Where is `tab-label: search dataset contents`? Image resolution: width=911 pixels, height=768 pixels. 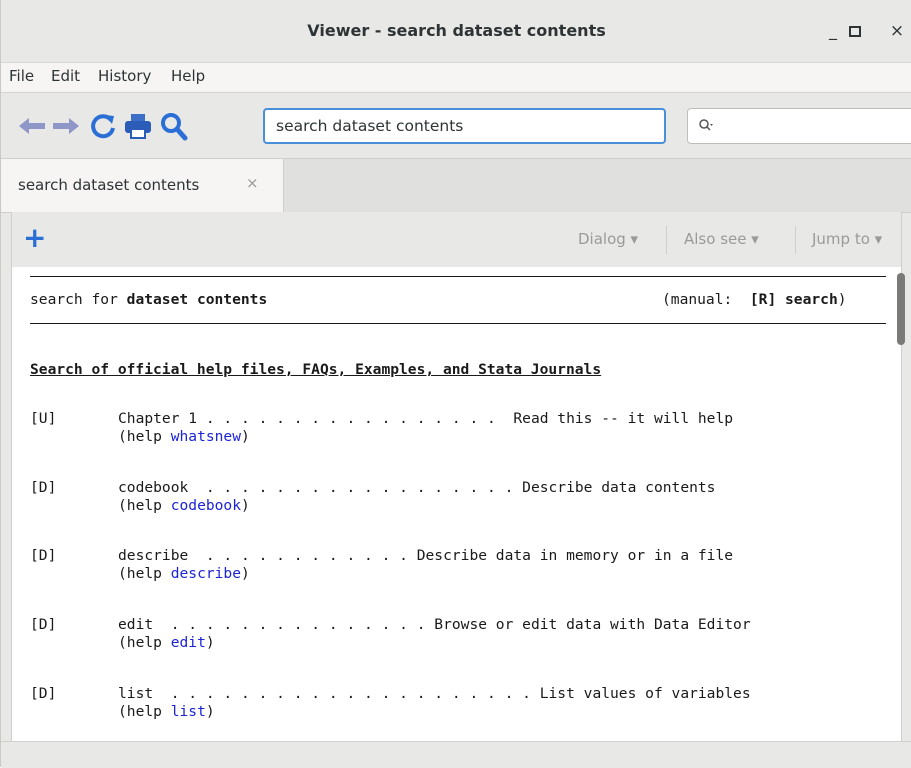 tab-label: search dataset contents is located at coordinates (109, 185).